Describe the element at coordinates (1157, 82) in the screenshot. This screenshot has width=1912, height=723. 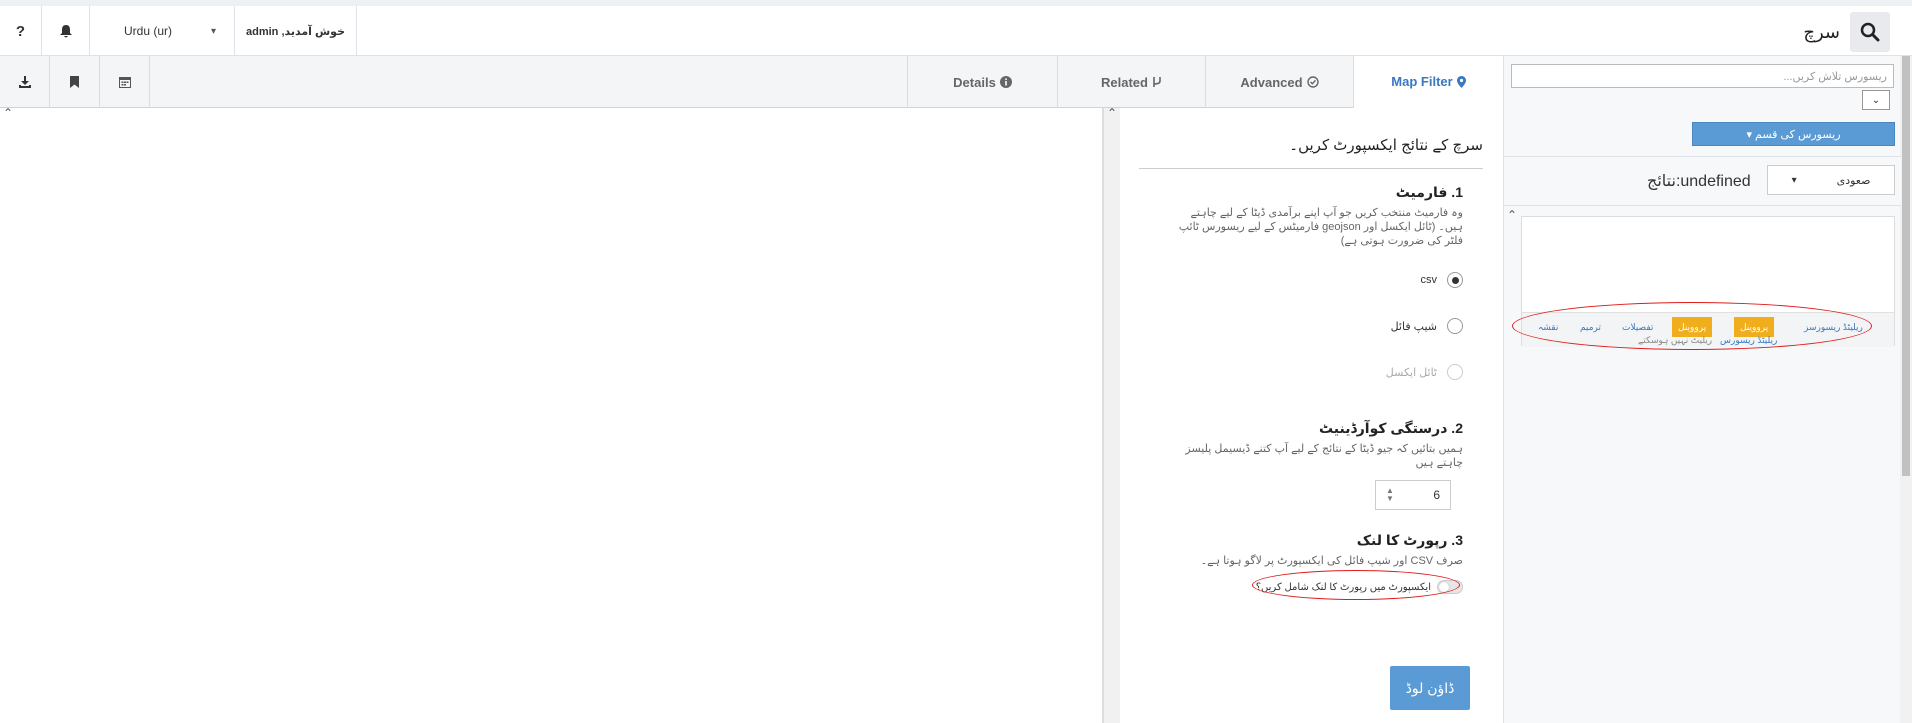
I see `code-fork-icon` at that location.